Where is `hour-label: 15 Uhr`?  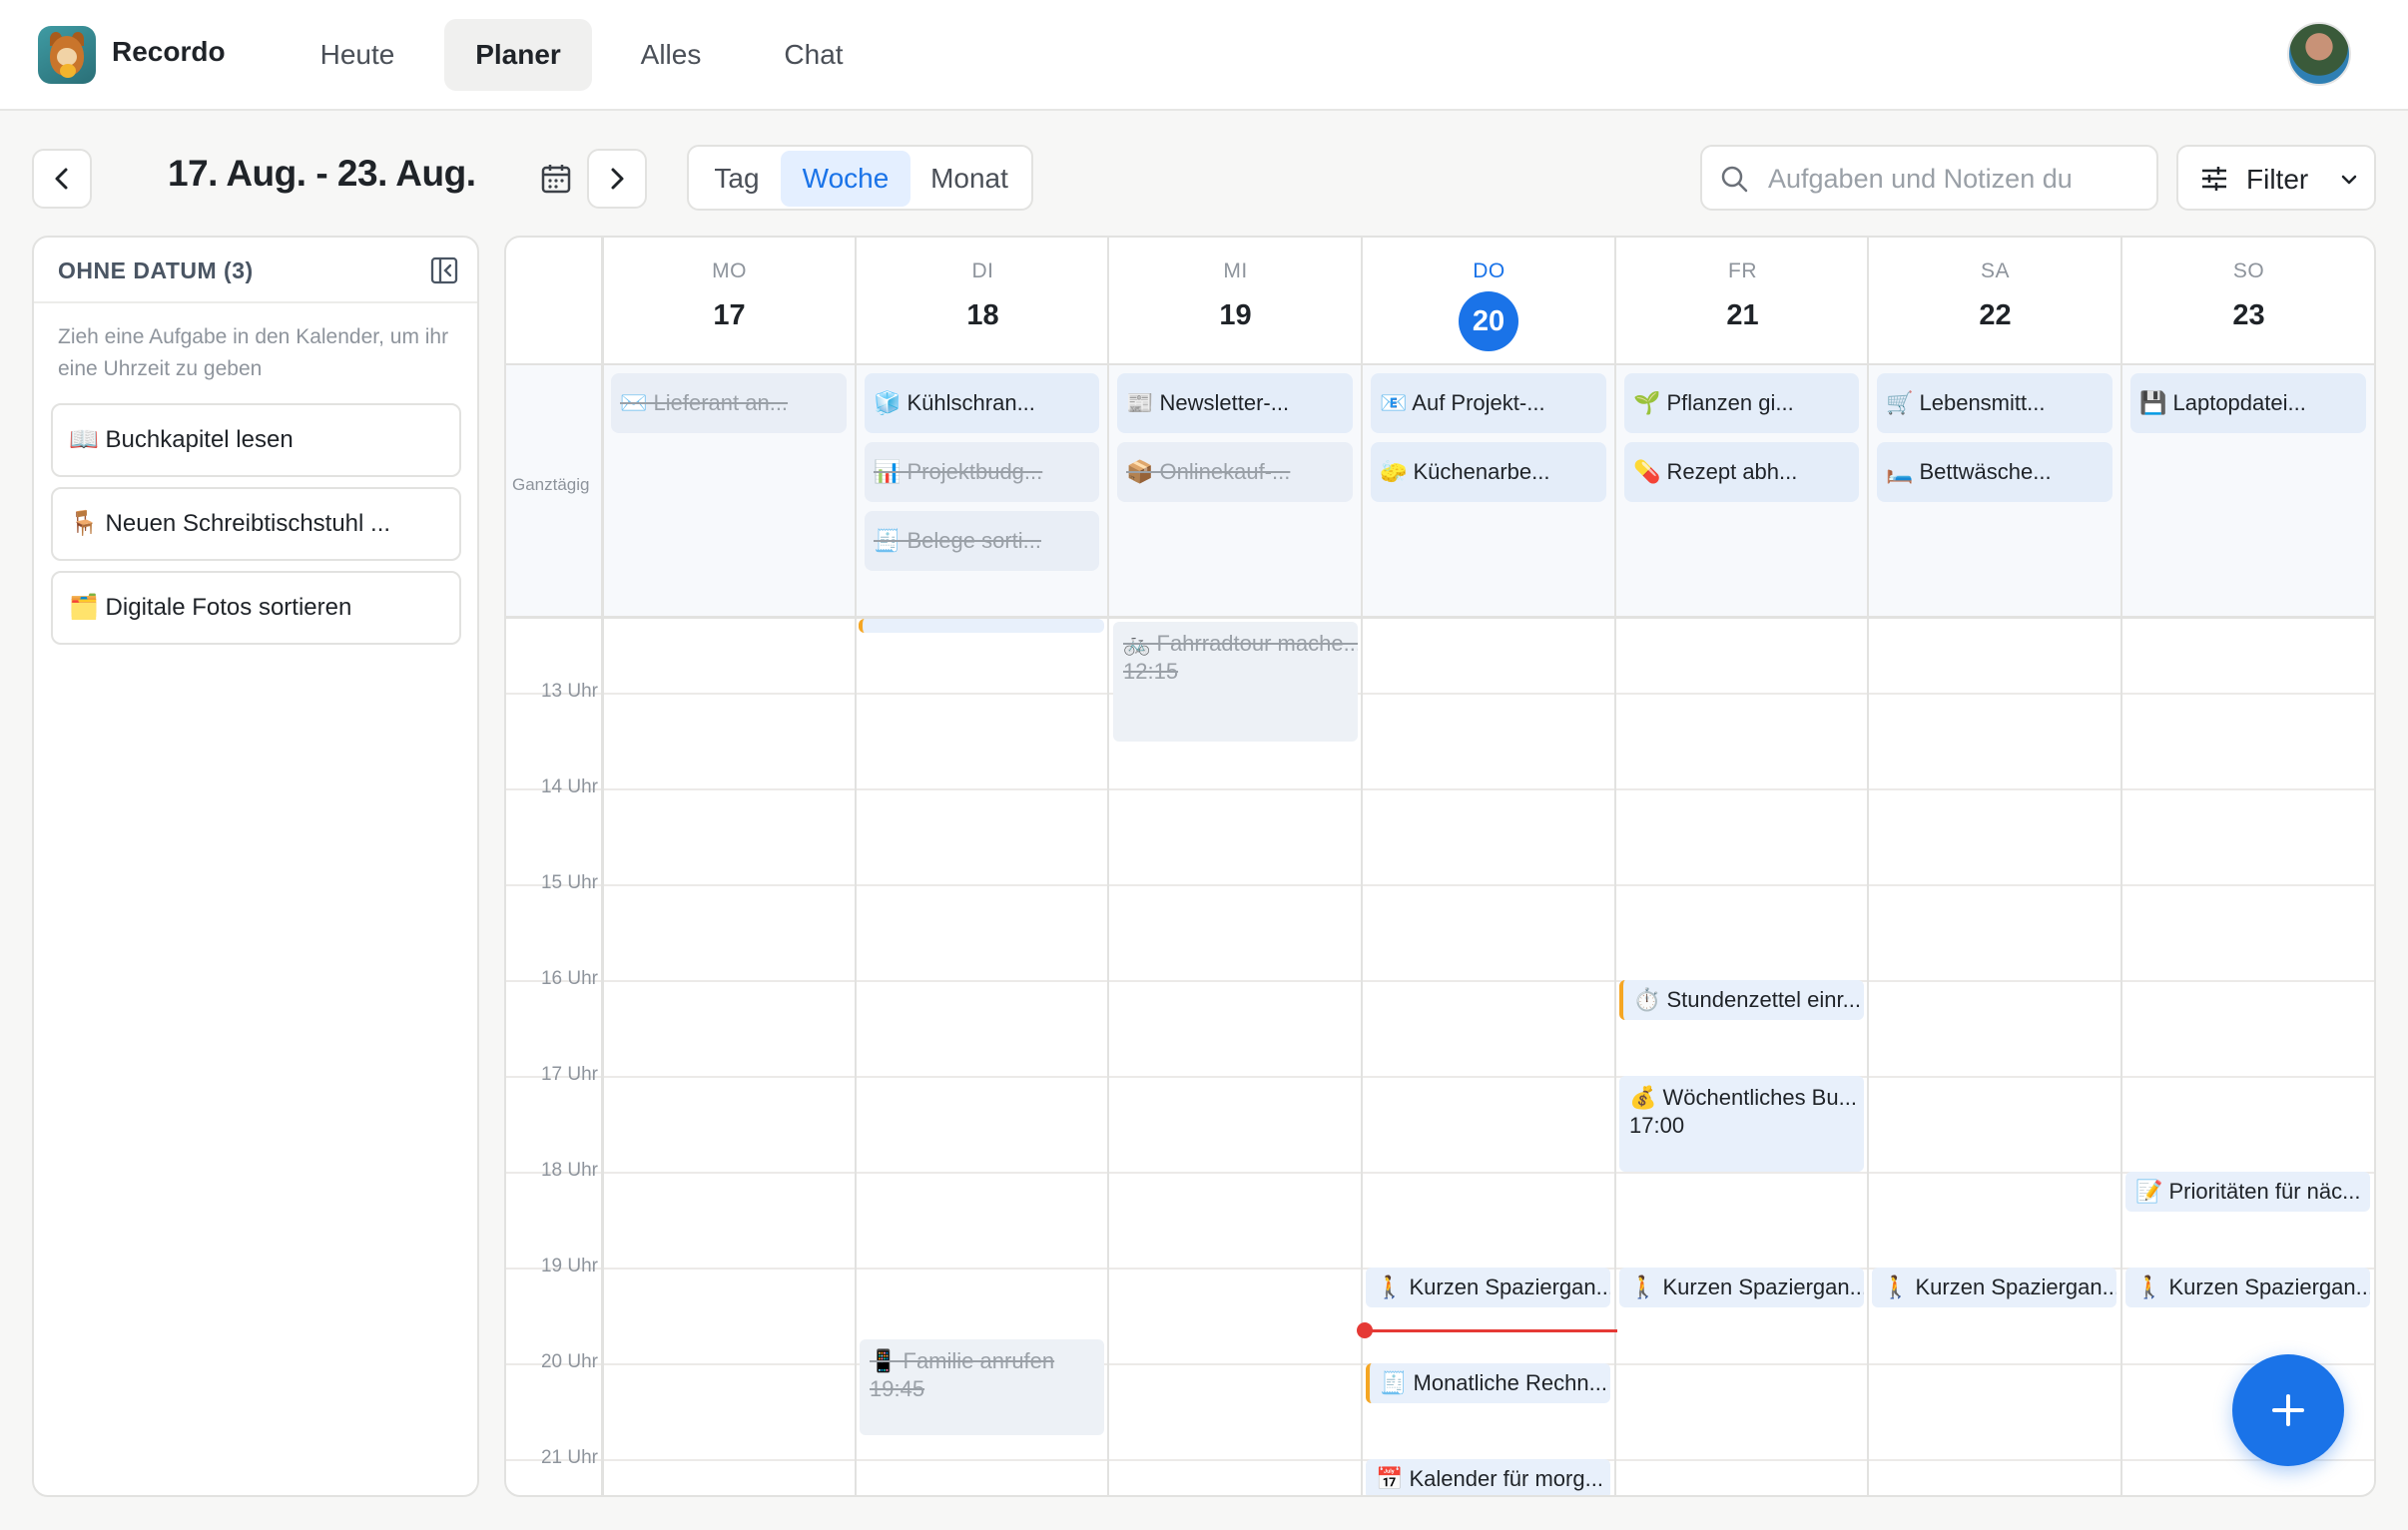 hour-label: 15 Uhr is located at coordinates (569, 882).